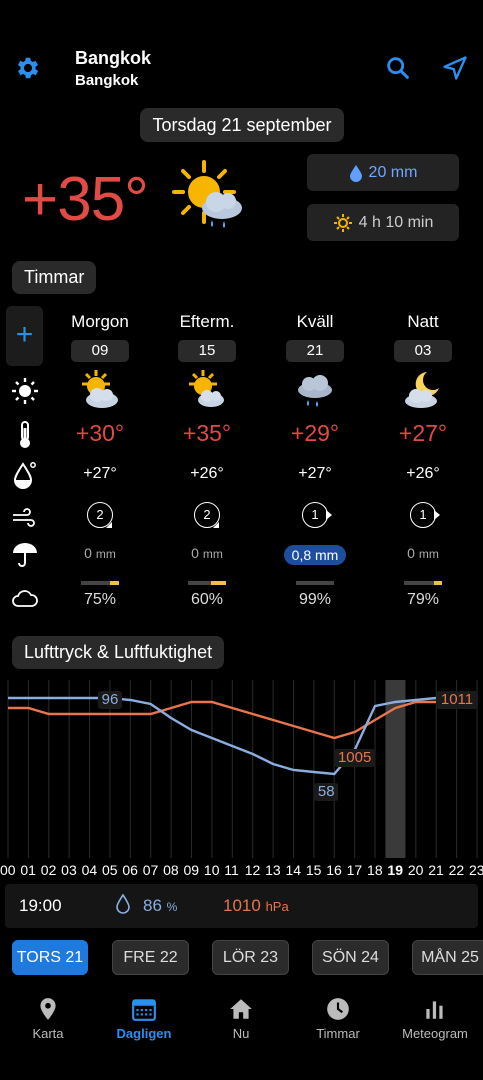 The width and height of the screenshot is (483, 1080). I want to click on day-name: SÖN, so click(339, 957).